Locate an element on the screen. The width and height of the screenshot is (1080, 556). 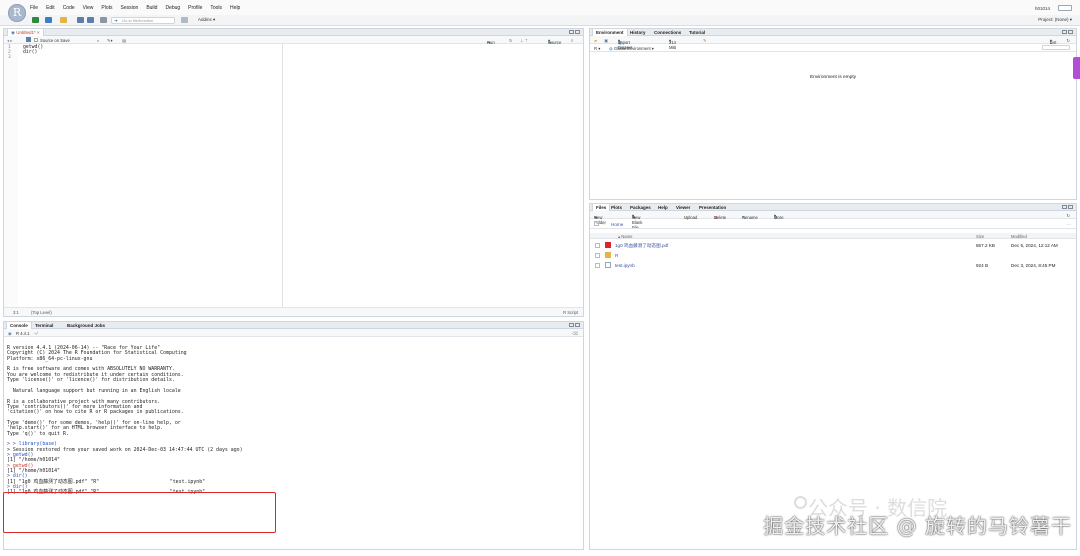
project-menu: Project: (None) ▾ is located at coordinates (1055, 20).